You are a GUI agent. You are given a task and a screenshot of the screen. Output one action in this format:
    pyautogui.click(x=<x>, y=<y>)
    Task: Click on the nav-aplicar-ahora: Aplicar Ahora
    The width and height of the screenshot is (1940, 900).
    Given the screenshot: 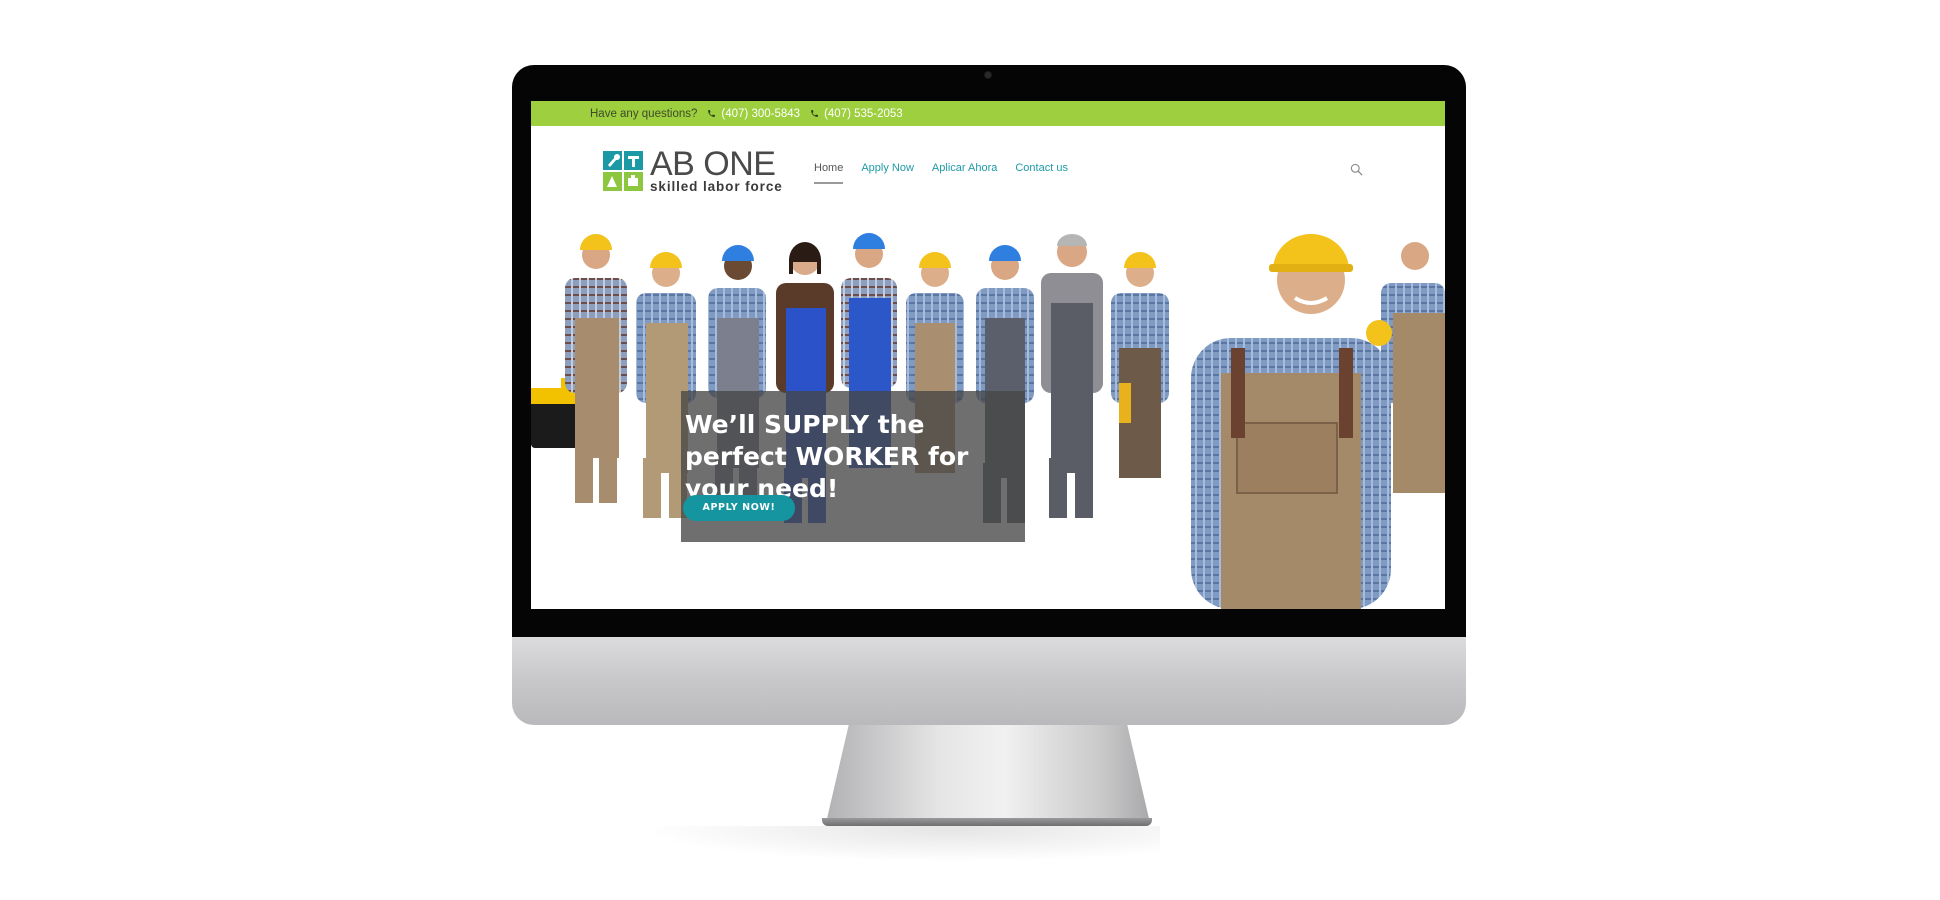 What is the action you would take?
    pyautogui.click(x=964, y=173)
    